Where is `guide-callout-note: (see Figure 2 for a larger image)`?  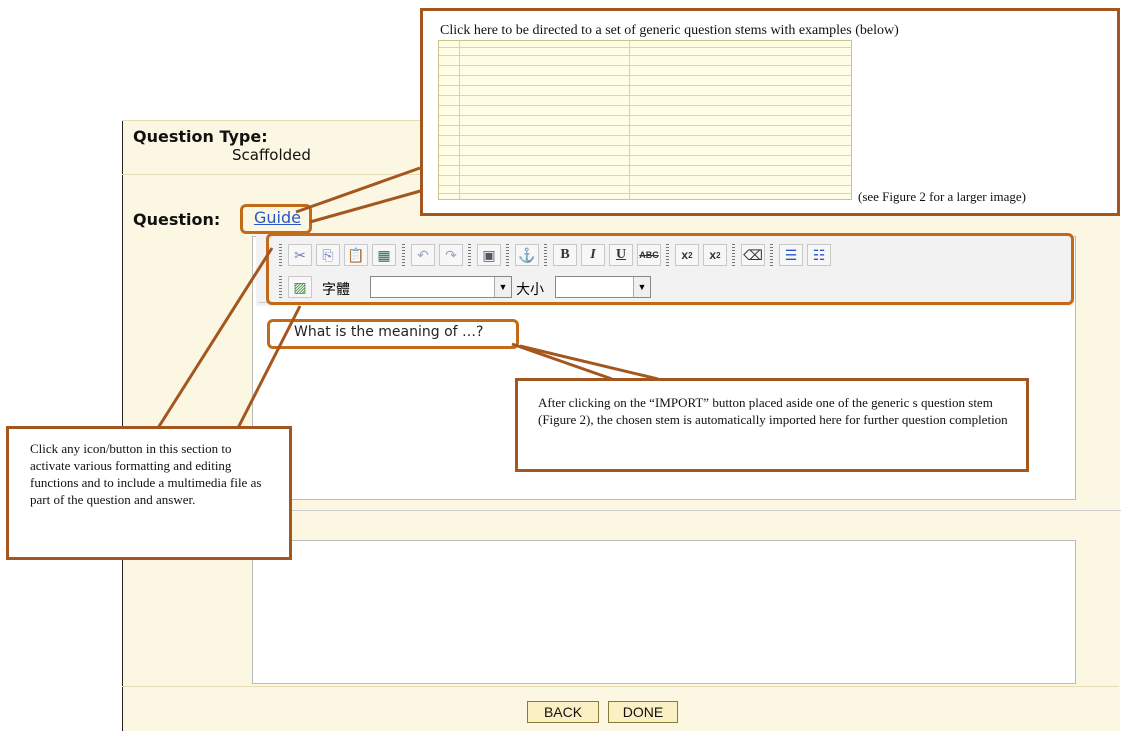 guide-callout-note: (see Figure 2 for a larger image) is located at coordinates (942, 196).